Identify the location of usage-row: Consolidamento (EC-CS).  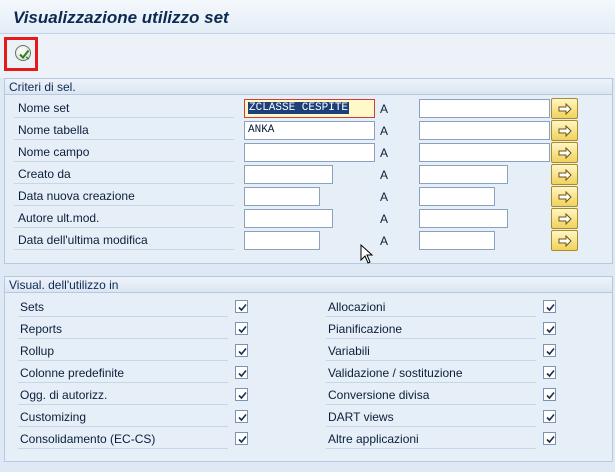
(134, 439).